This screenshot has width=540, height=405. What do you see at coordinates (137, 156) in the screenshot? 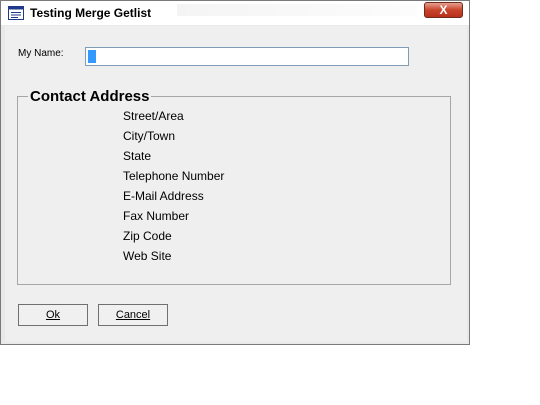
I see `list-item: State` at bounding box center [137, 156].